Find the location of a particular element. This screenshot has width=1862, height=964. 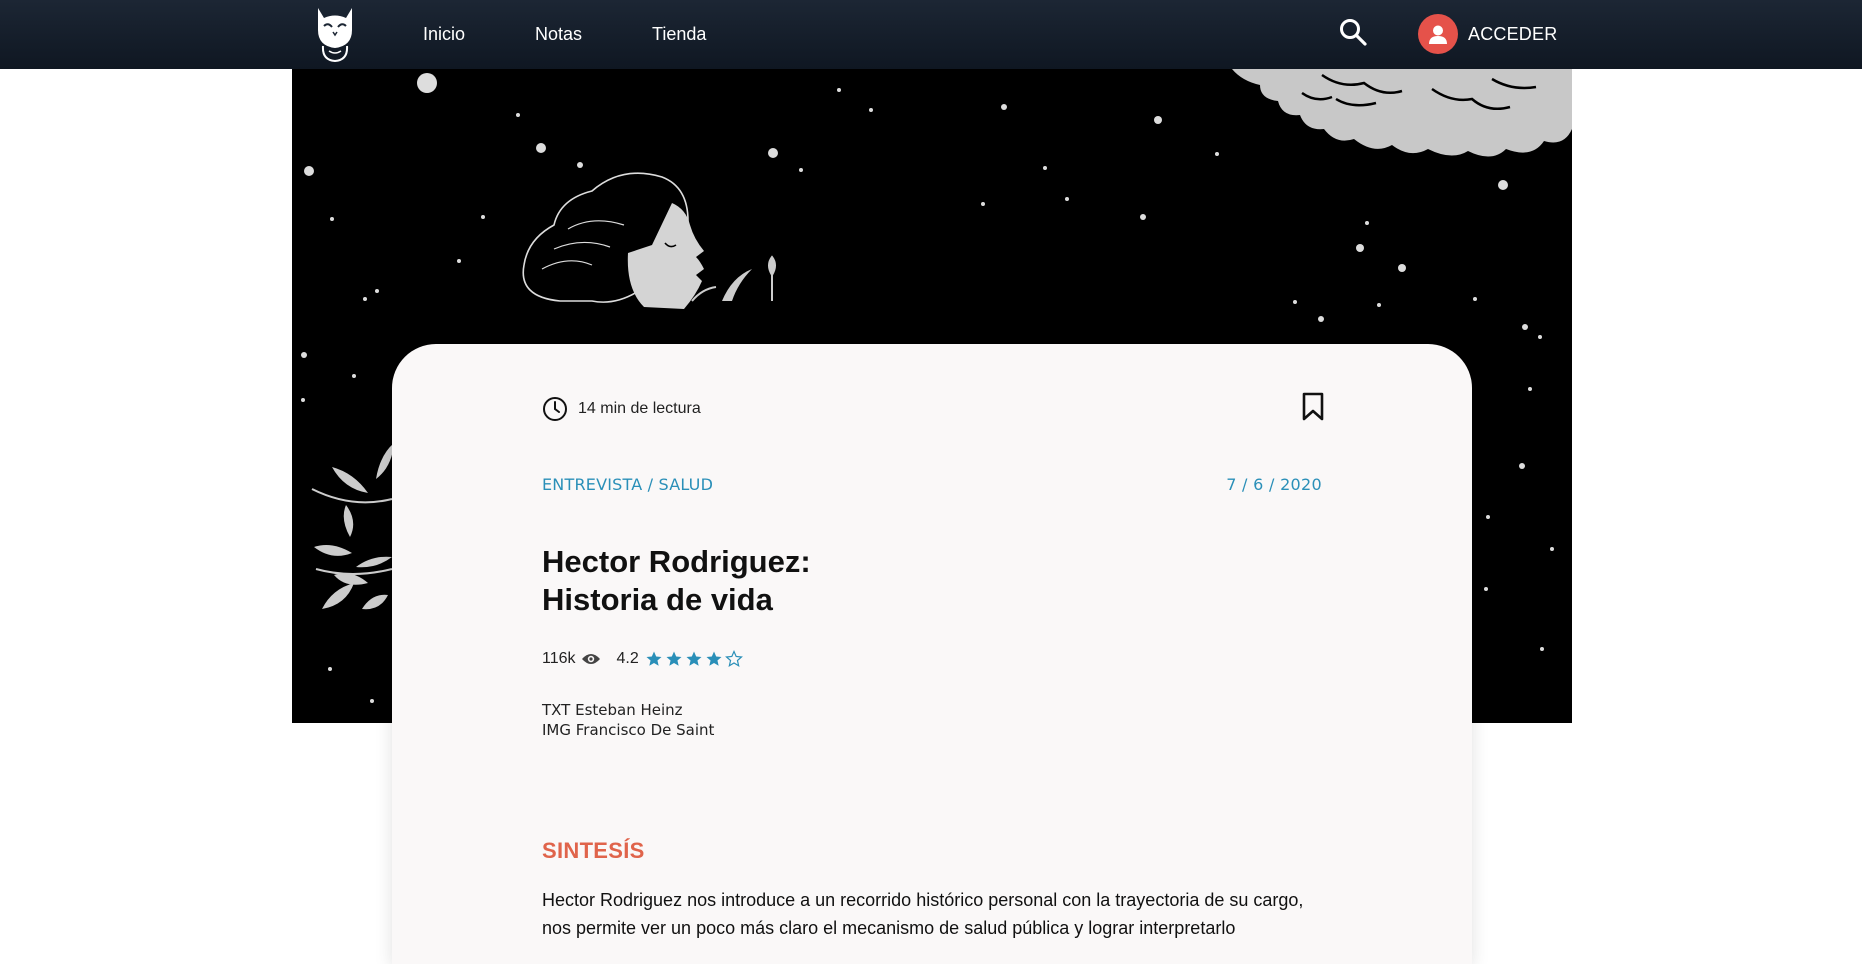

view-count-value: 116k is located at coordinates (559, 658).